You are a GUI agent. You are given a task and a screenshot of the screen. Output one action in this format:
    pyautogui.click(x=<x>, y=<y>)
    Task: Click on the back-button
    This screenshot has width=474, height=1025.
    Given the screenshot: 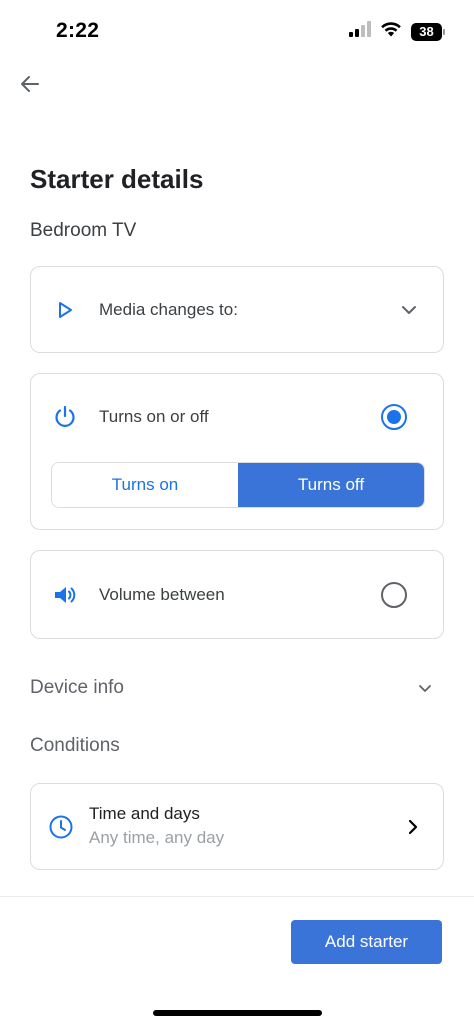 What is the action you would take?
    pyautogui.click(x=30, y=86)
    